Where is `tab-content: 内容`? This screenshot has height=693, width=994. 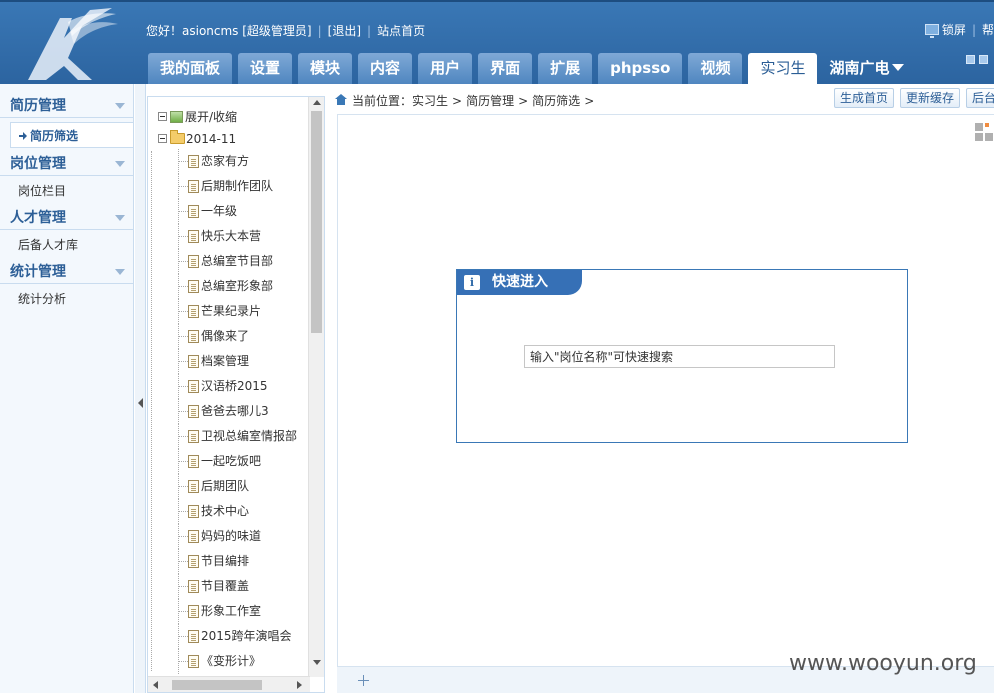 tab-content: 内容 is located at coordinates (385, 68).